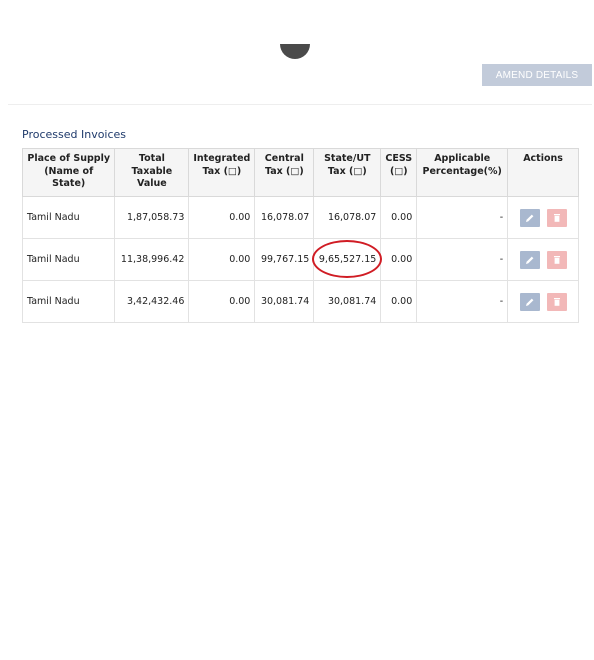 Image resolution: width=594 pixels, height=660 pixels. I want to click on highlighted-value: 9,65,527.15, so click(346, 259).